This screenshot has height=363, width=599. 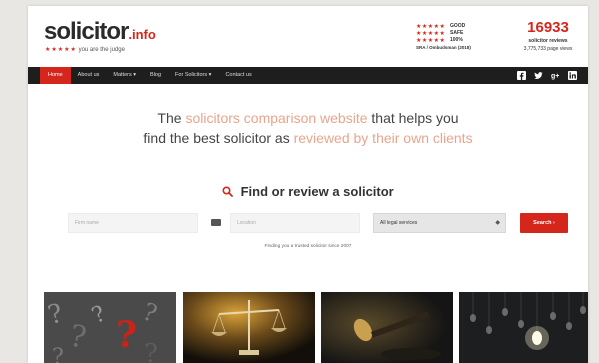 What do you see at coordinates (497, 223) in the screenshot?
I see `chevron-down-icon: ◆` at bounding box center [497, 223].